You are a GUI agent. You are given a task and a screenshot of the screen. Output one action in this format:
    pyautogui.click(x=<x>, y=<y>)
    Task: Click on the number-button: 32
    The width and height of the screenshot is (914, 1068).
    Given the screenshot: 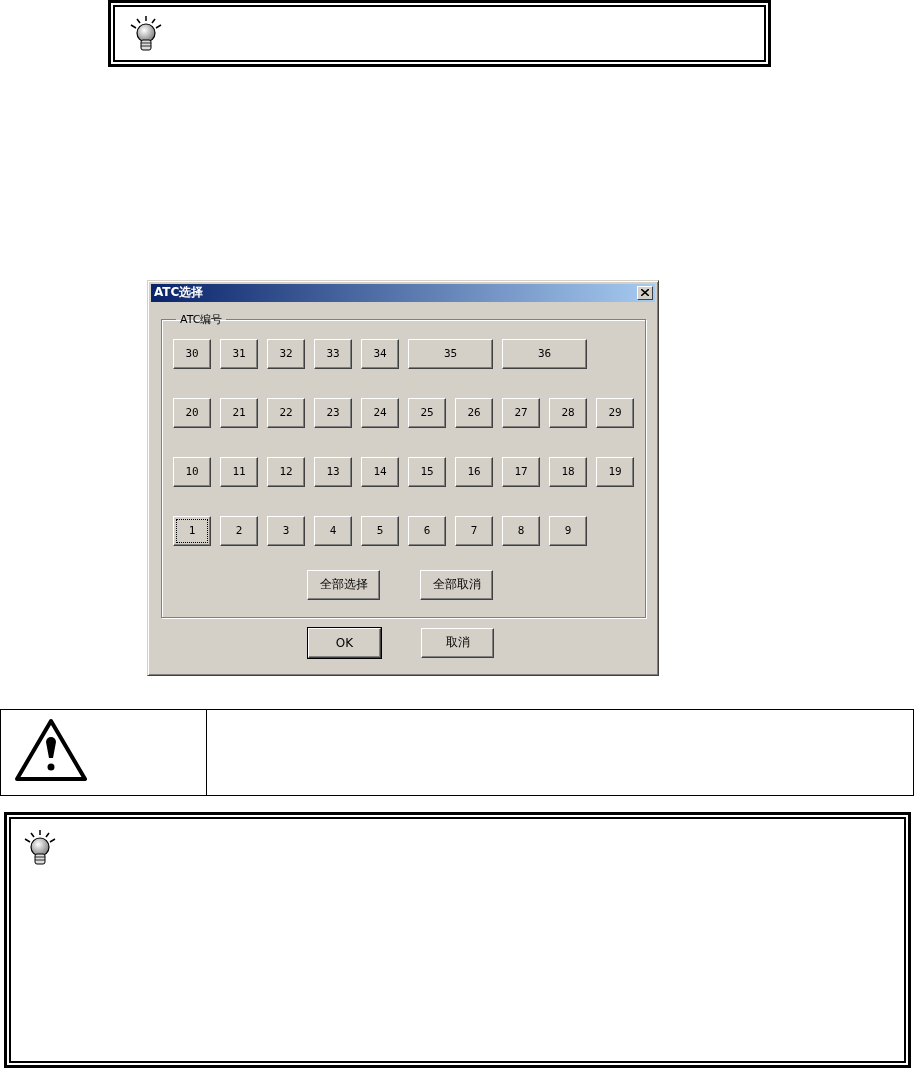 What is the action you would take?
    pyautogui.click(x=286, y=353)
    